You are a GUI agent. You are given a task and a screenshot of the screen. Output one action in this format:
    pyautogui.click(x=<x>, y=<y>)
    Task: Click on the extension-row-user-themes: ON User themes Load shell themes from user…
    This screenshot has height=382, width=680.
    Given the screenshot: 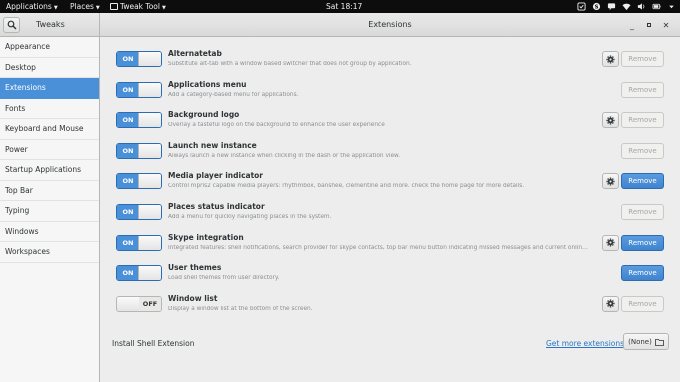 What is the action you would take?
    pyautogui.click(x=390, y=273)
    